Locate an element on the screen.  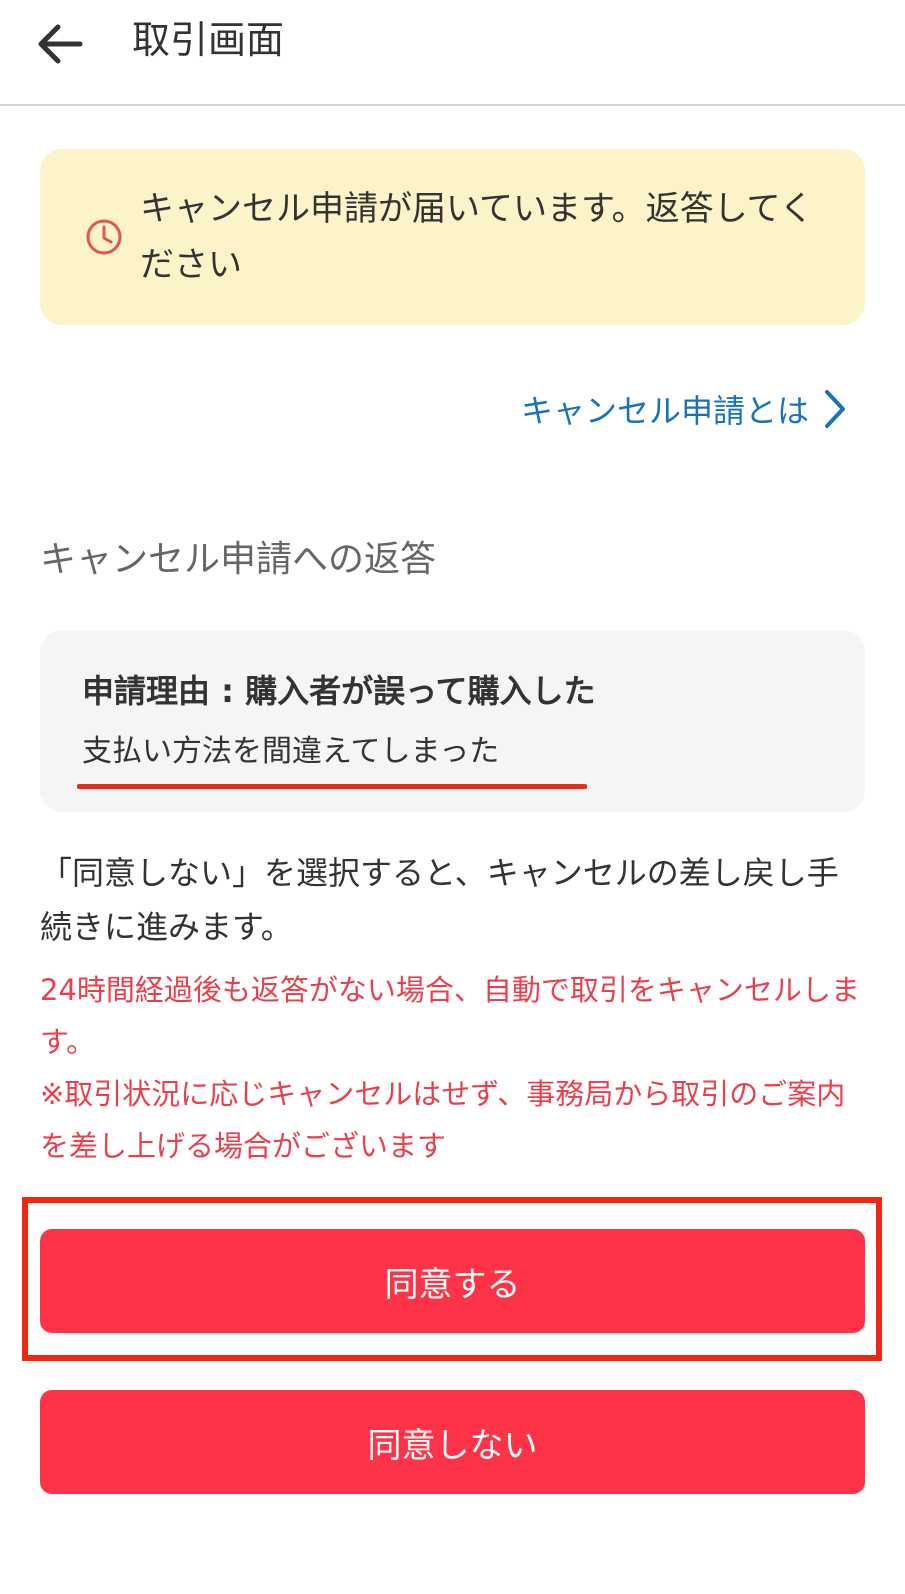
help-link-label: キャンセル申請とは is located at coordinates (664, 411).